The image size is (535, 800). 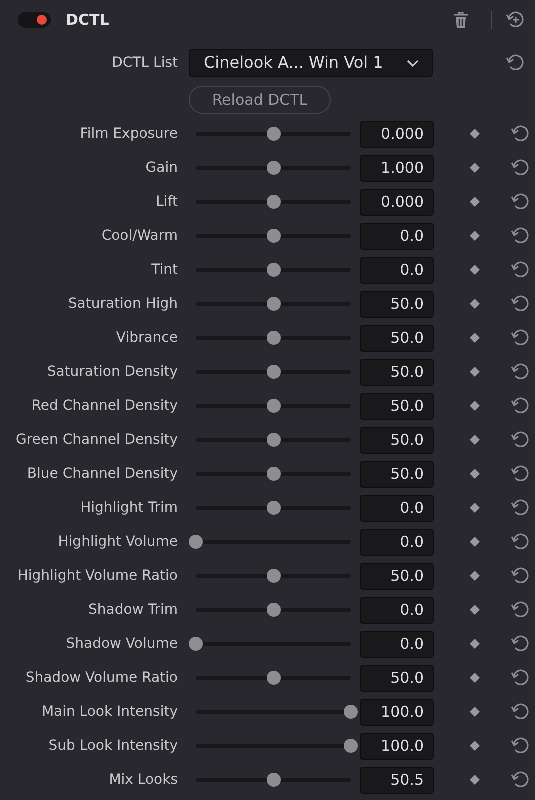 What do you see at coordinates (397, 168) in the screenshot?
I see `value-field: 1.000` at bounding box center [397, 168].